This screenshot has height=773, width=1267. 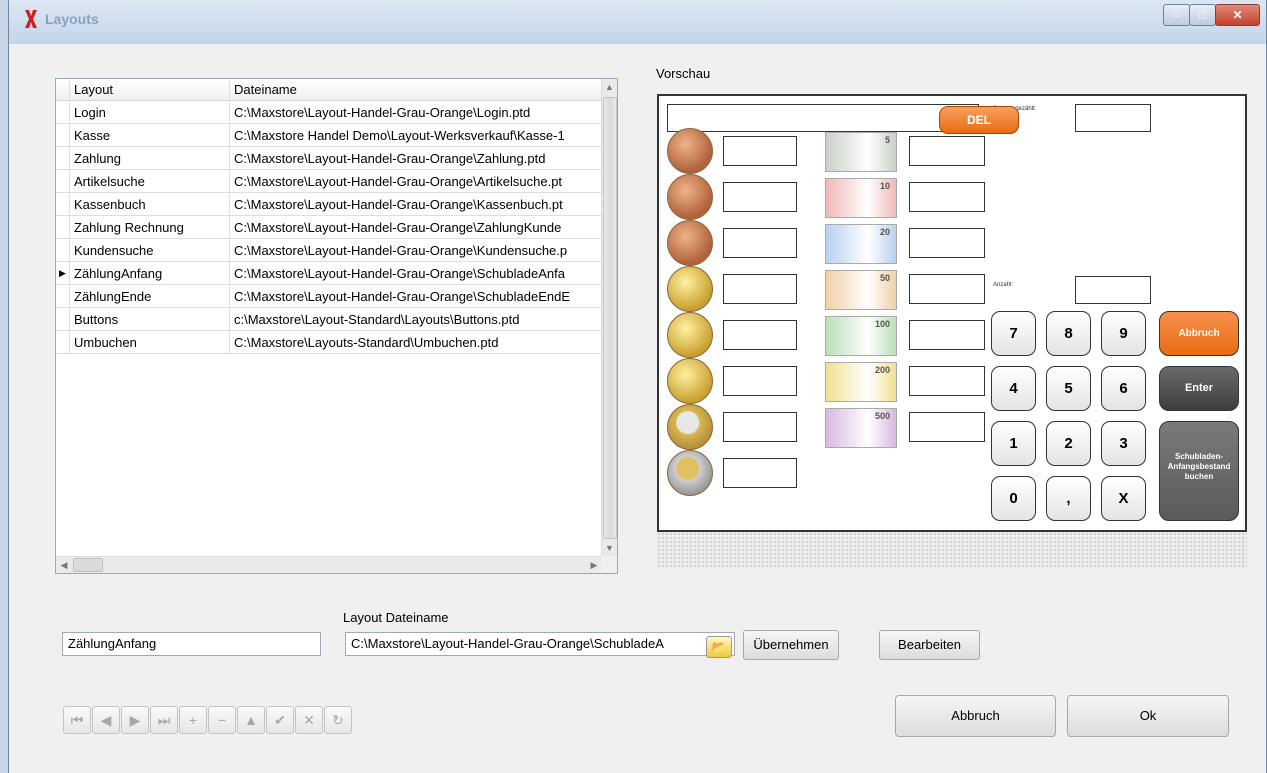 What do you see at coordinates (791, 645) in the screenshot?
I see `uebernehmen-button: Übernehmen` at bounding box center [791, 645].